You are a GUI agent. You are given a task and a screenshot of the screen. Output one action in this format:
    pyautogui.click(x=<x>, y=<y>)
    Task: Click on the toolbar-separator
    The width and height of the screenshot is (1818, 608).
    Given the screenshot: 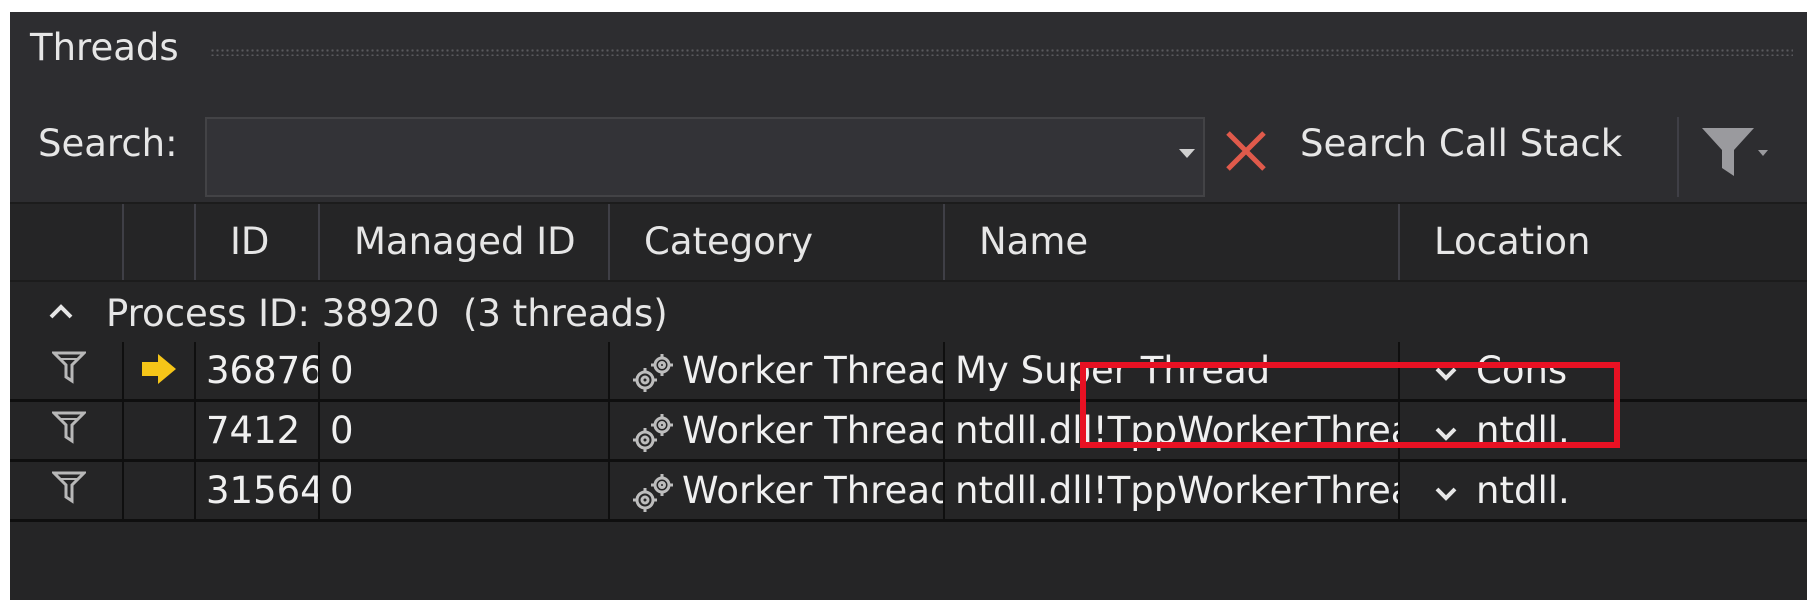 What is the action you would take?
    pyautogui.click(x=1678, y=157)
    